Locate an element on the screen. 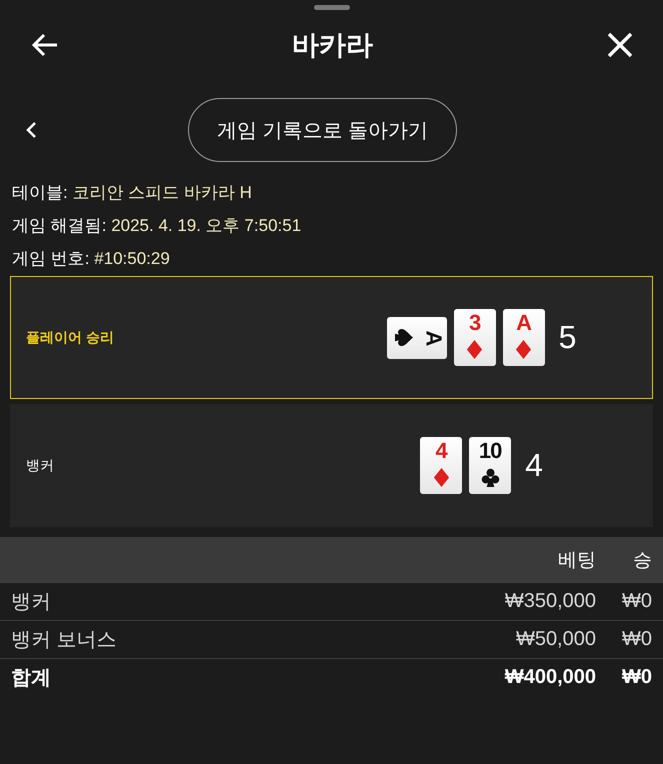 Image resolution: width=663 pixels, height=764 pixels. table-cell-text: ₩400,000 is located at coordinates (550, 677).